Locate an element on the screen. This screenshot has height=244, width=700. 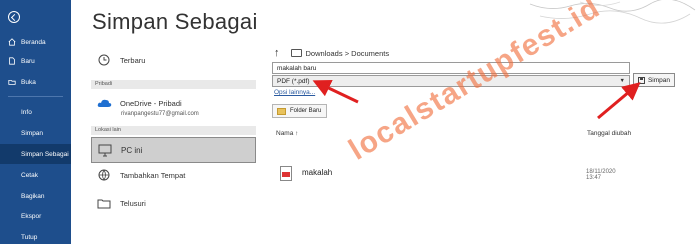
arrow-to-filetype is located at coordinates (335, 92).